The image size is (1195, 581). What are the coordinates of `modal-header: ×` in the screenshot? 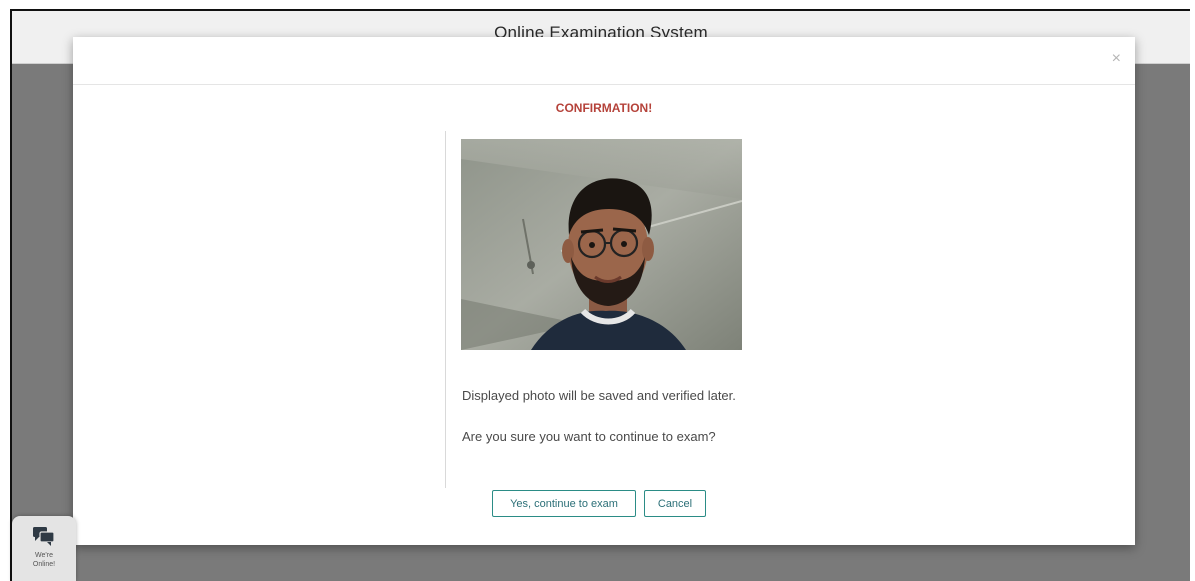 It's located at (604, 61).